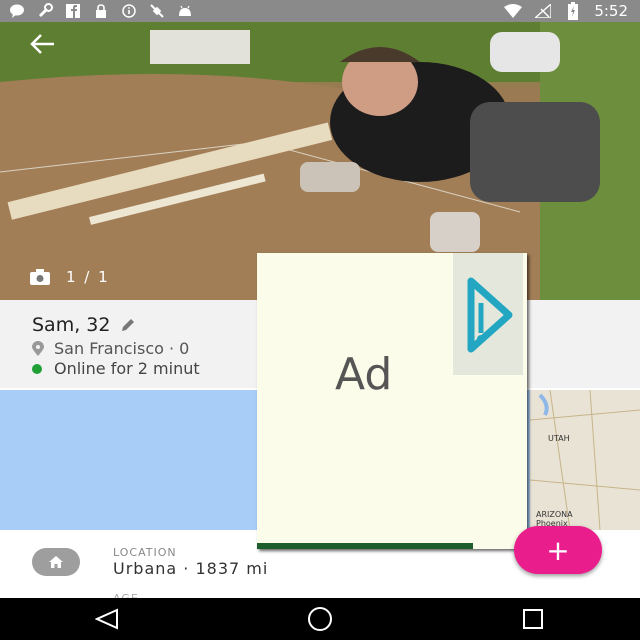  What do you see at coordinates (513, 11) in the screenshot?
I see `wifi-icon` at bounding box center [513, 11].